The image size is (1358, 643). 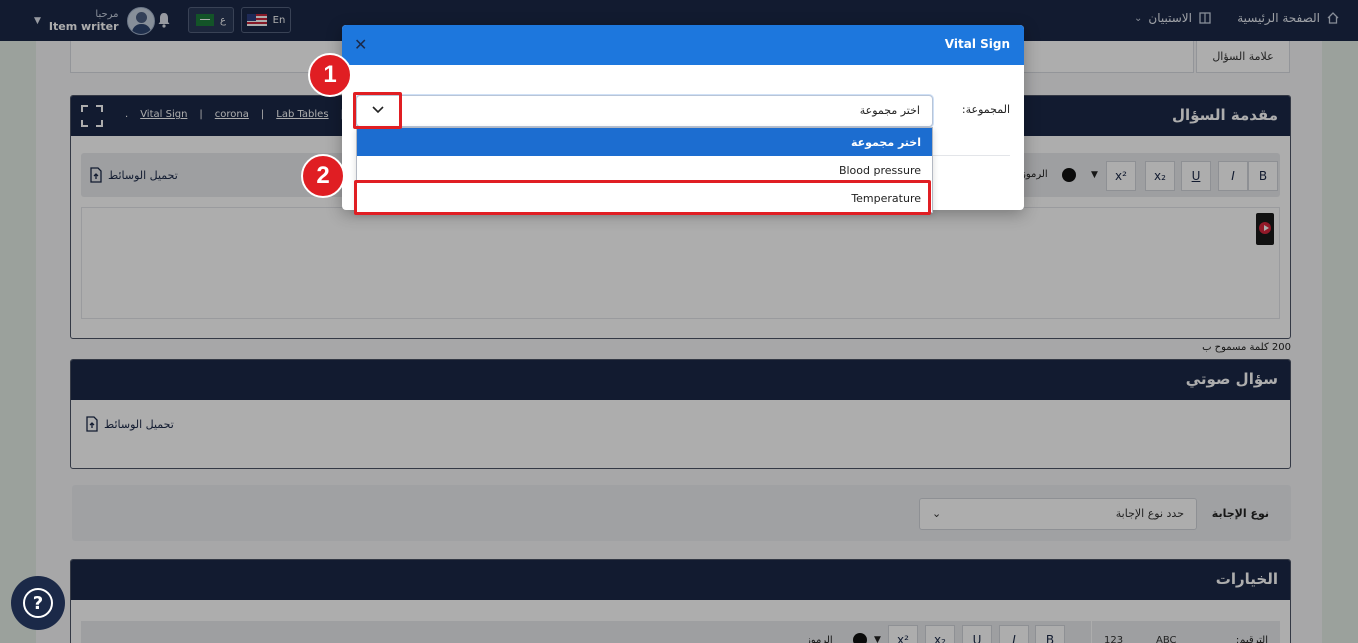 I want to click on group-select: اختر مجموعة, so click(x=644, y=111).